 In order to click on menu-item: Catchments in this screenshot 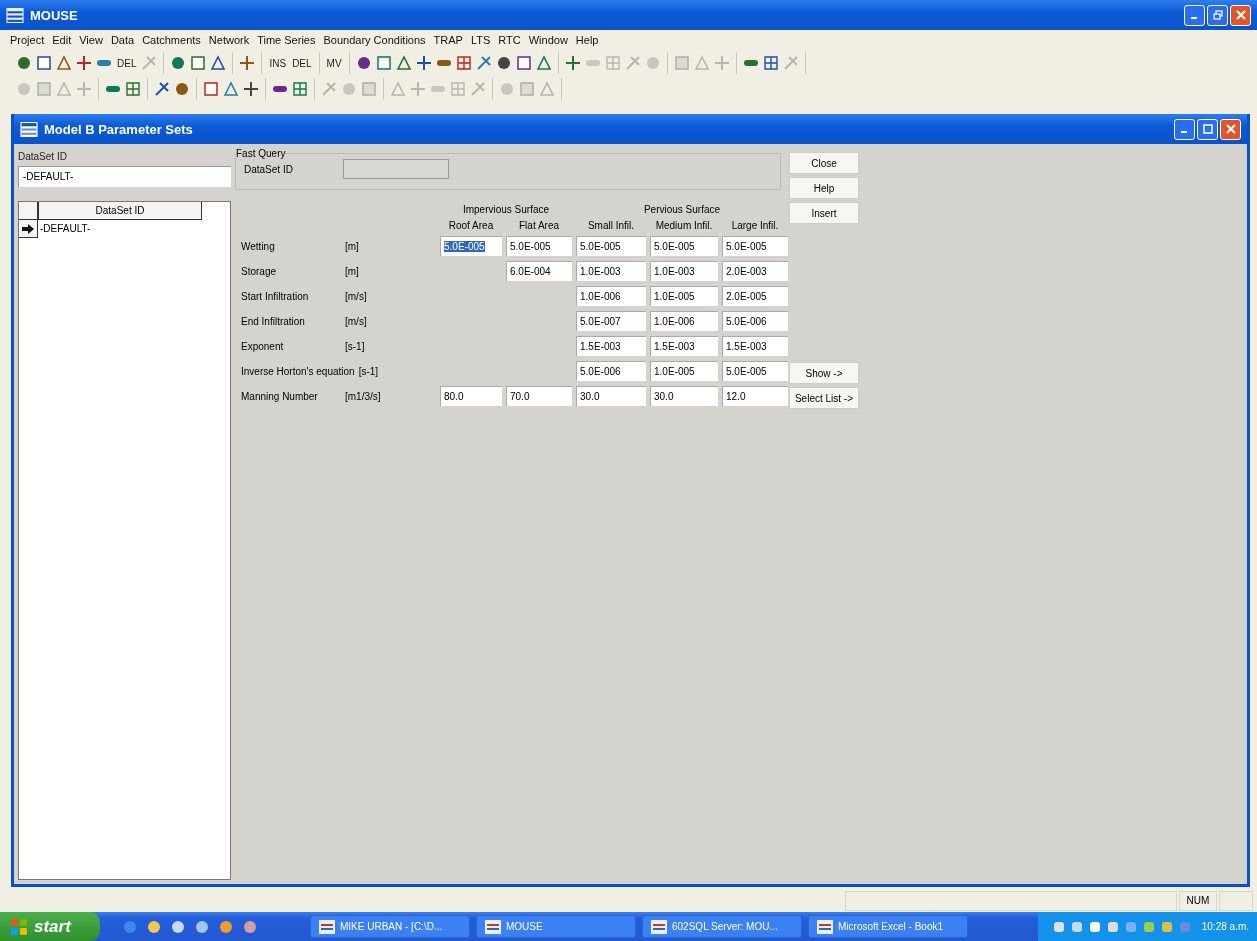, I will do `click(171, 40)`.